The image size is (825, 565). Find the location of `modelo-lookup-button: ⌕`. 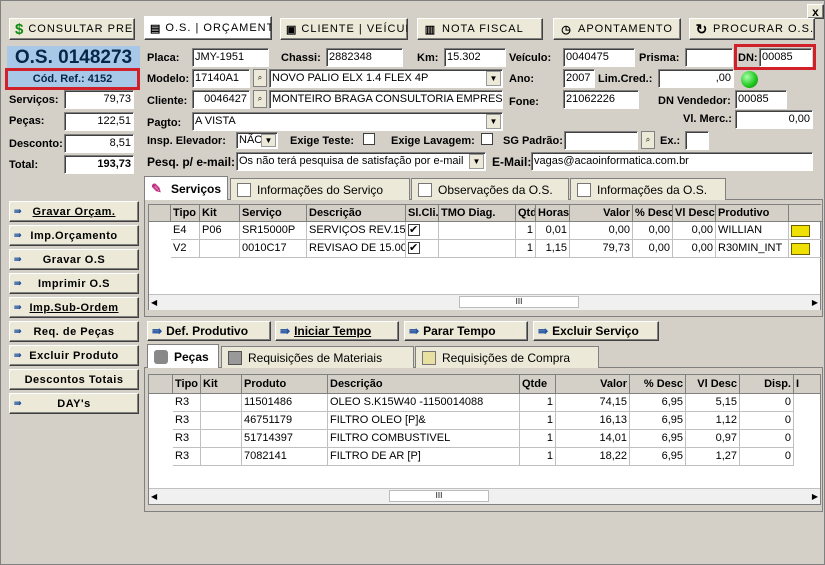

modelo-lookup-button: ⌕ is located at coordinates (260, 78).